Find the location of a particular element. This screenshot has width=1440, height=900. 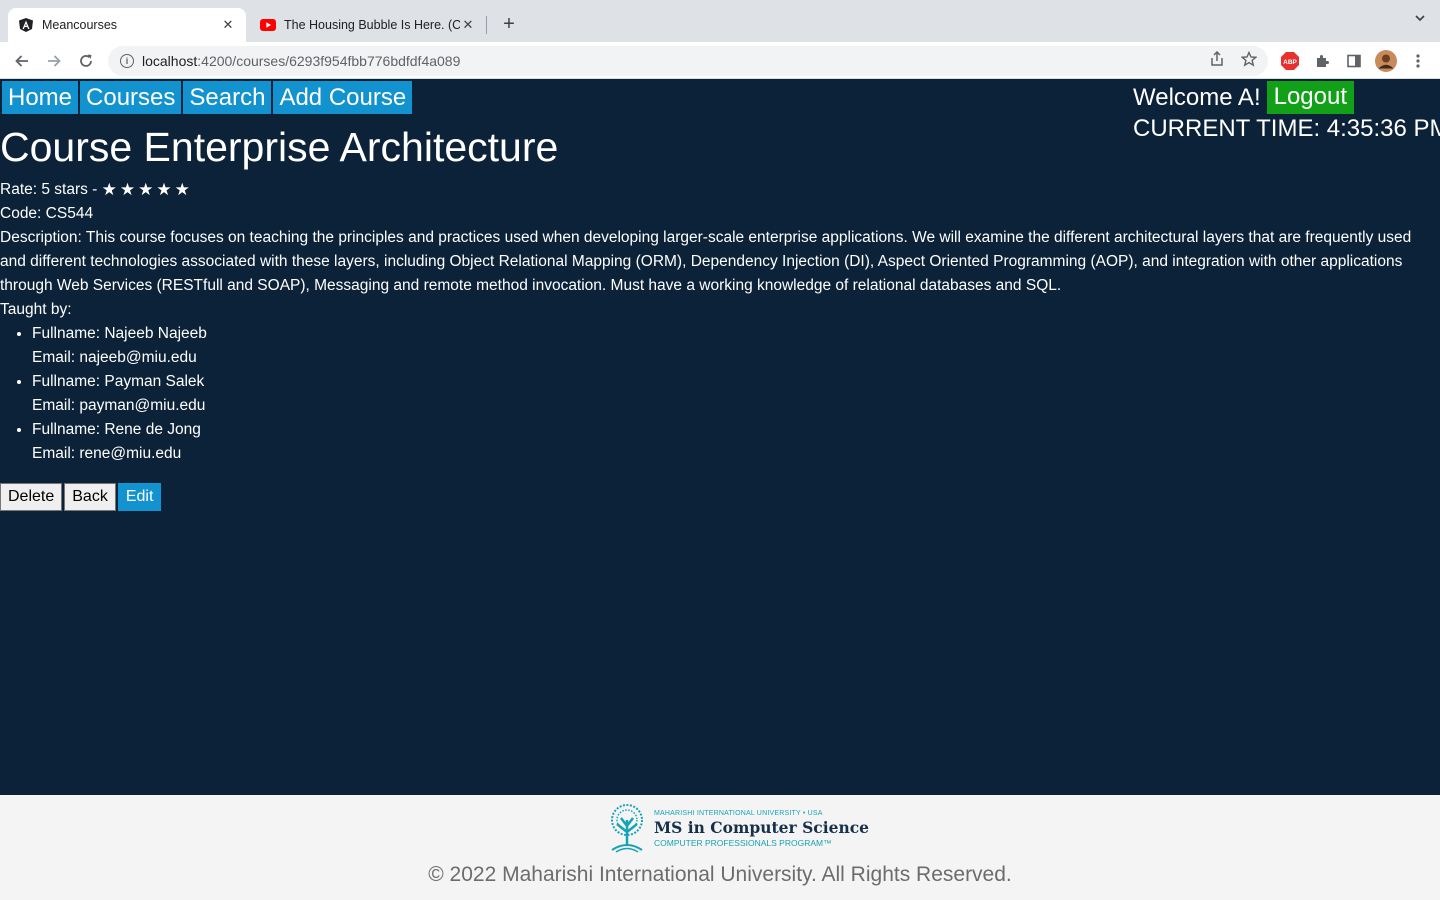

teacher-fullname: Fullname: Rene de Jong is located at coordinates (116, 429).